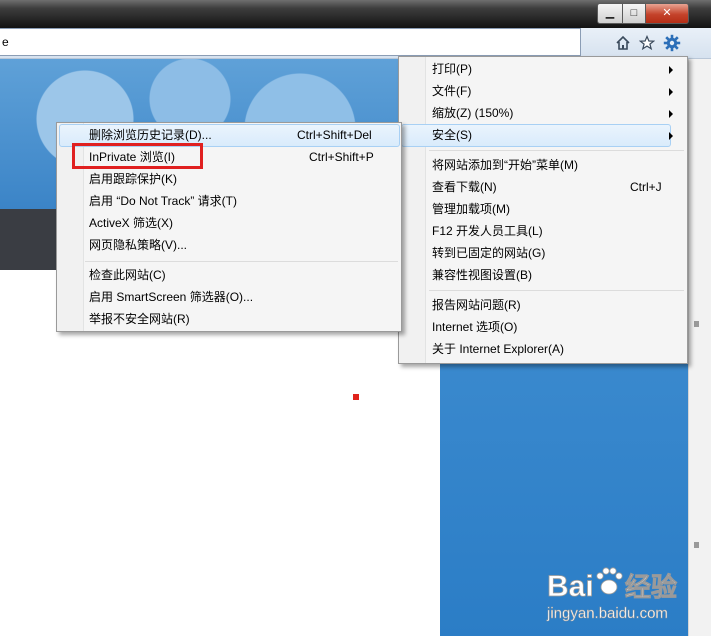 Image resolution: width=711 pixels, height=636 pixels. I want to click on maximize-button: □, so click(634, 13).